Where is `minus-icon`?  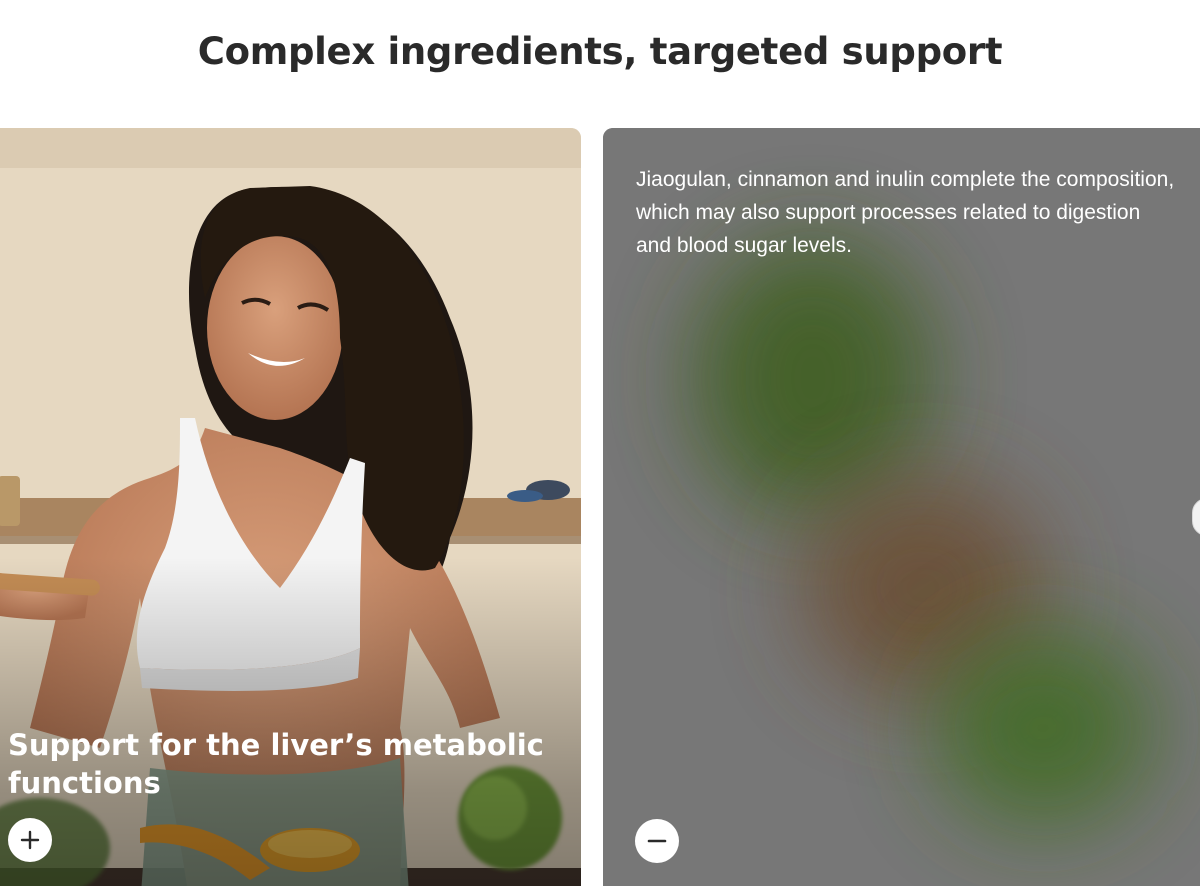
minus-icon is located at coordinates (657, 841).